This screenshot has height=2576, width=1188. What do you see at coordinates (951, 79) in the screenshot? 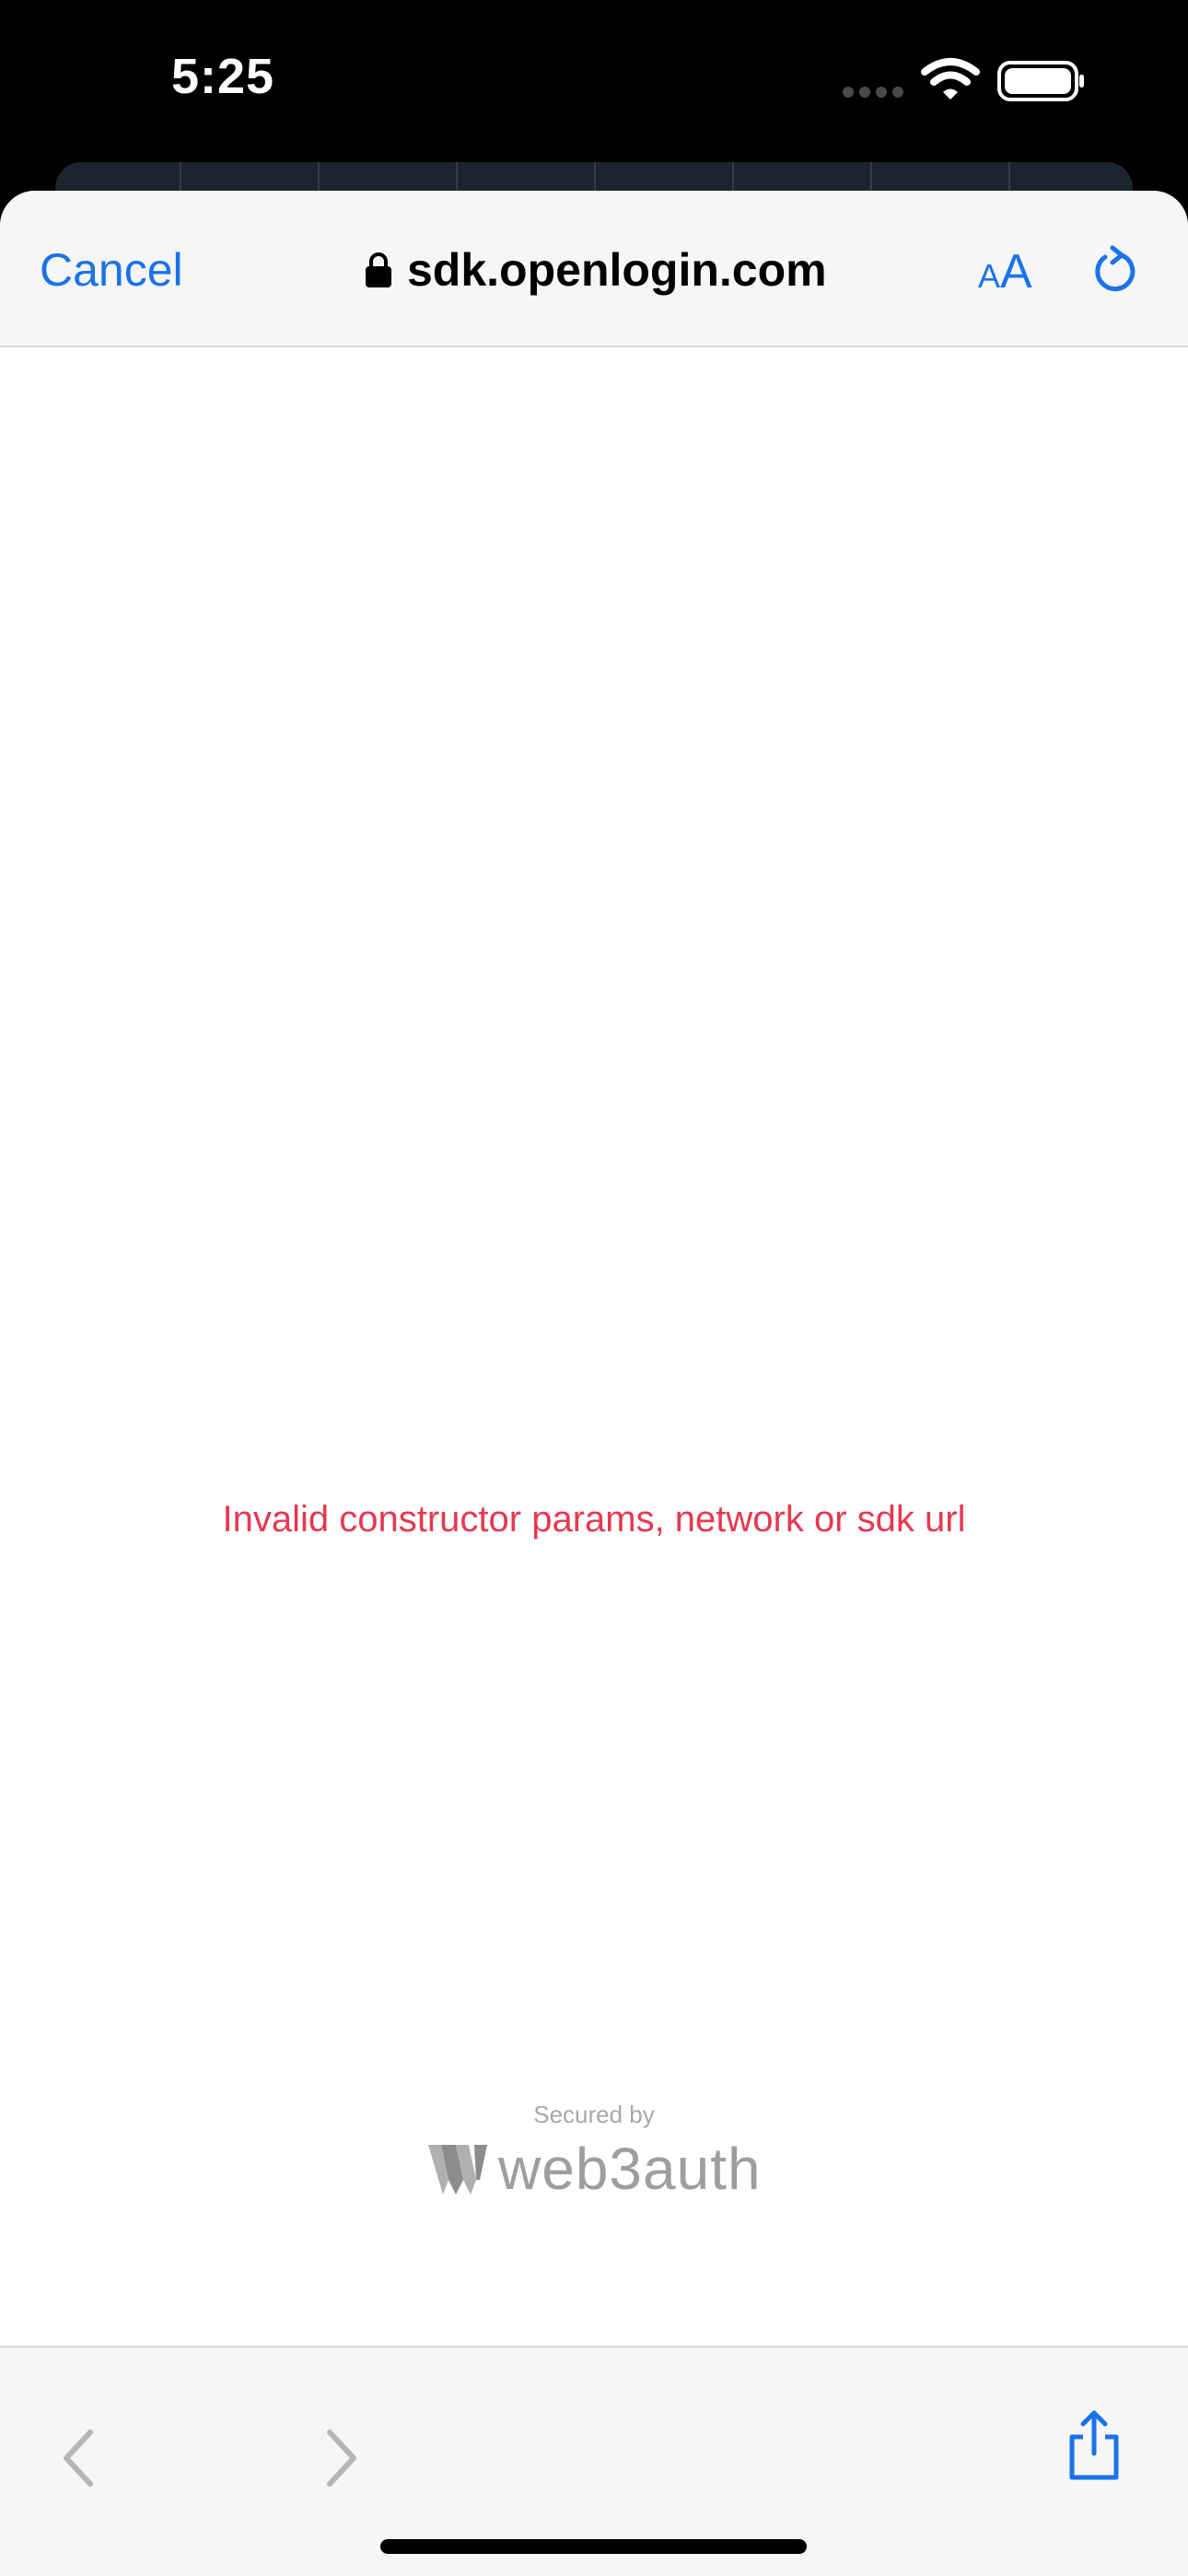
I see `wifi-icon` at bounding box center [951, 79].